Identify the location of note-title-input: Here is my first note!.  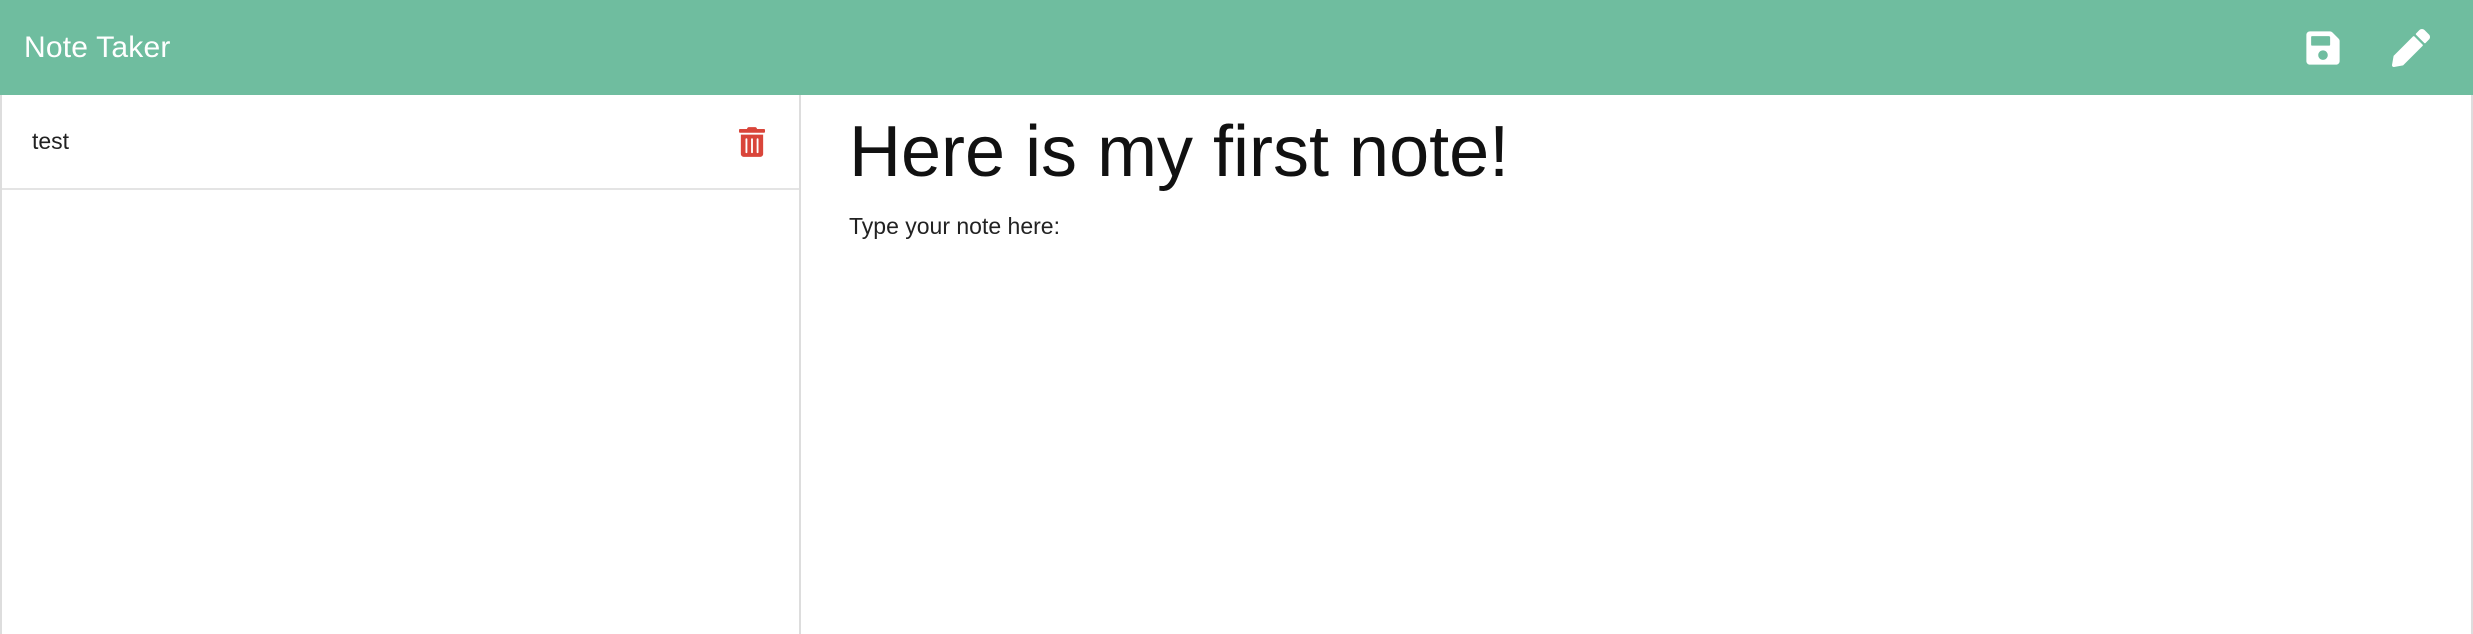
(1640, 152).